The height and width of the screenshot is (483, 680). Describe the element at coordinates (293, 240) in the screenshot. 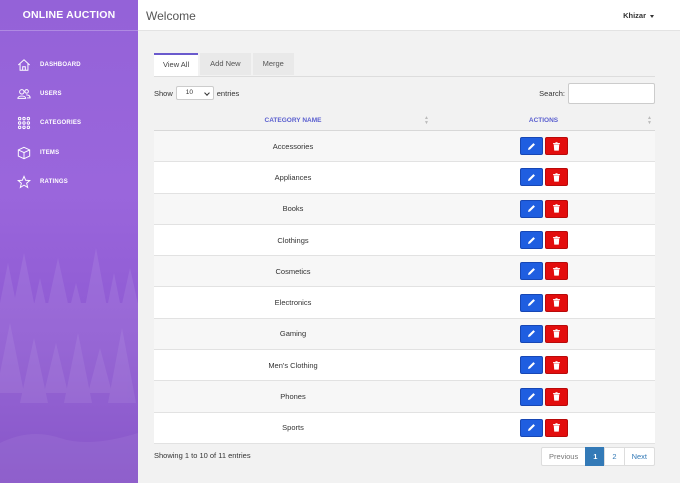

I see `category-name-cell: Clothings` at that location.